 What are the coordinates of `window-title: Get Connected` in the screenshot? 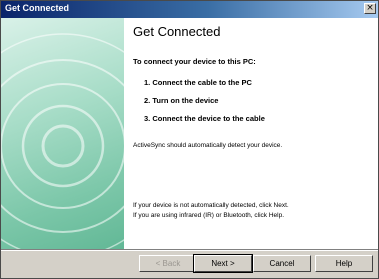 It's located at (37, 8).